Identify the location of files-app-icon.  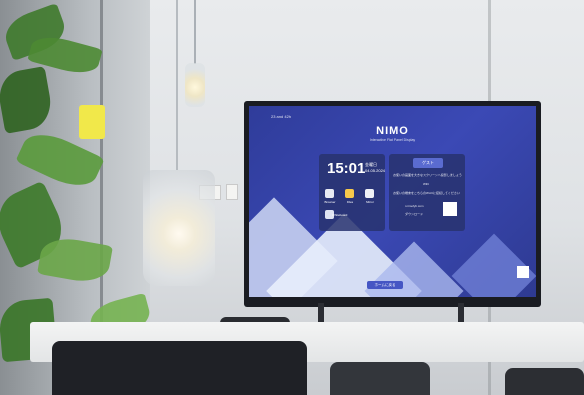
(349, 193).